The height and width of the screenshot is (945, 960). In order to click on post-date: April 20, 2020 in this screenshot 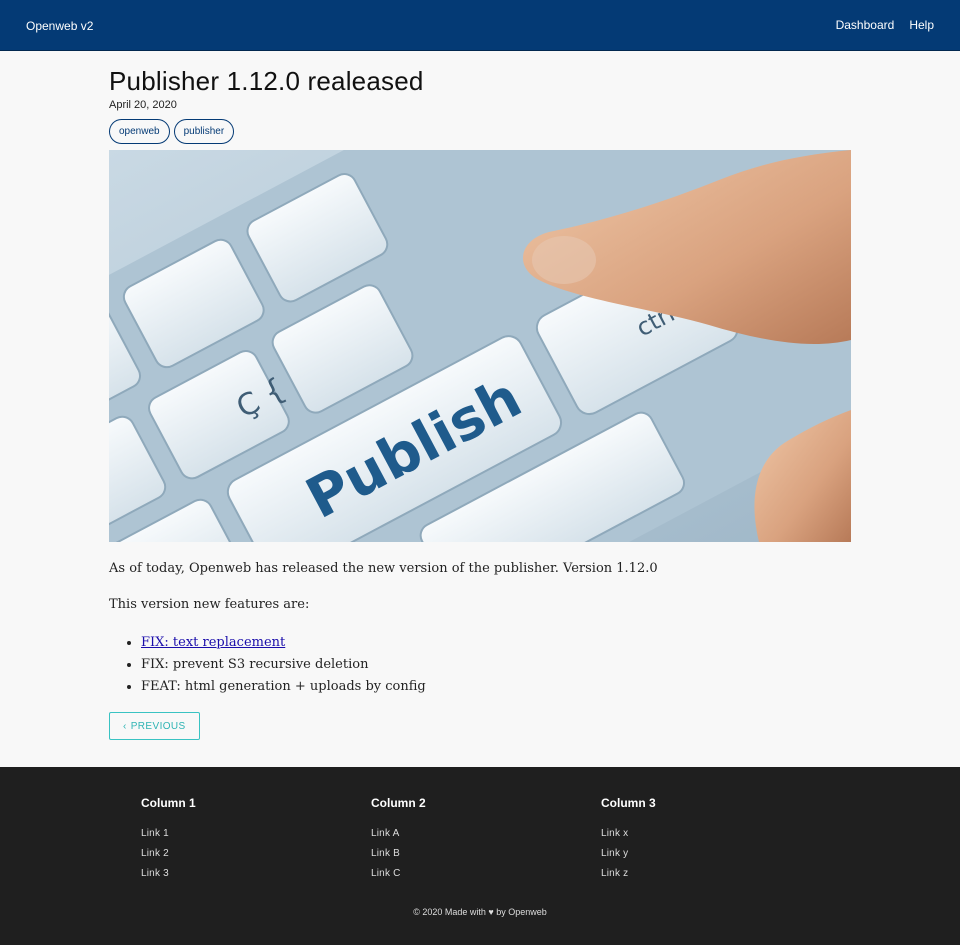, I will do `click(143, 105)`.